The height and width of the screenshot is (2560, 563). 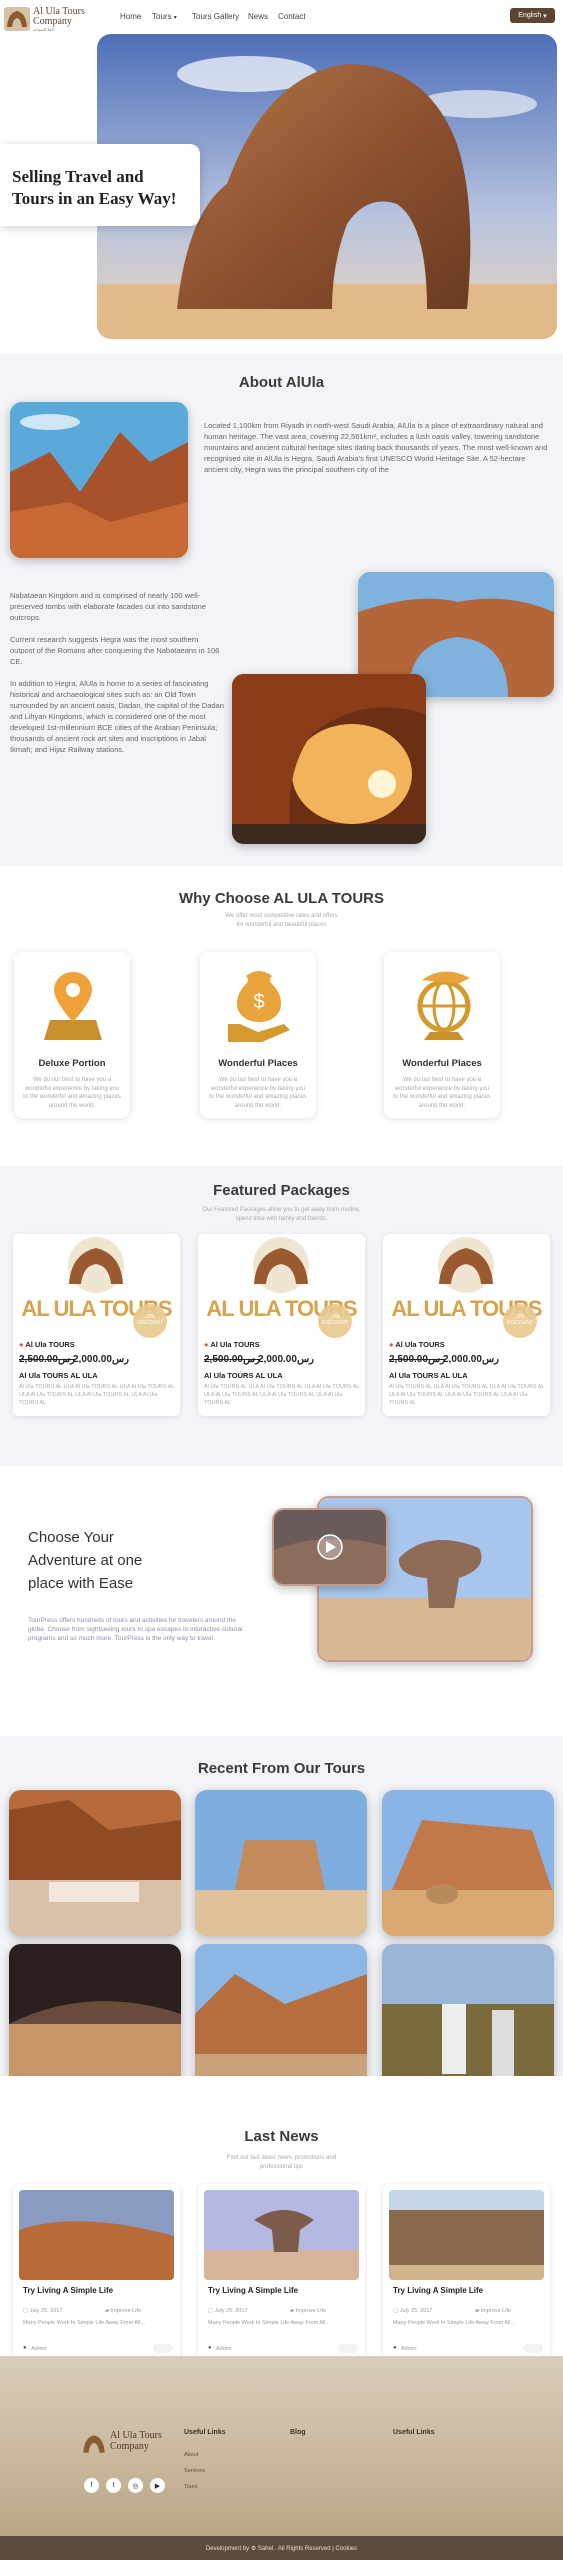 What do you see at coordinates (164, 16) in the screenshot?
I see `nav-tours: Tours ▾` at bounding box center [164, 16].